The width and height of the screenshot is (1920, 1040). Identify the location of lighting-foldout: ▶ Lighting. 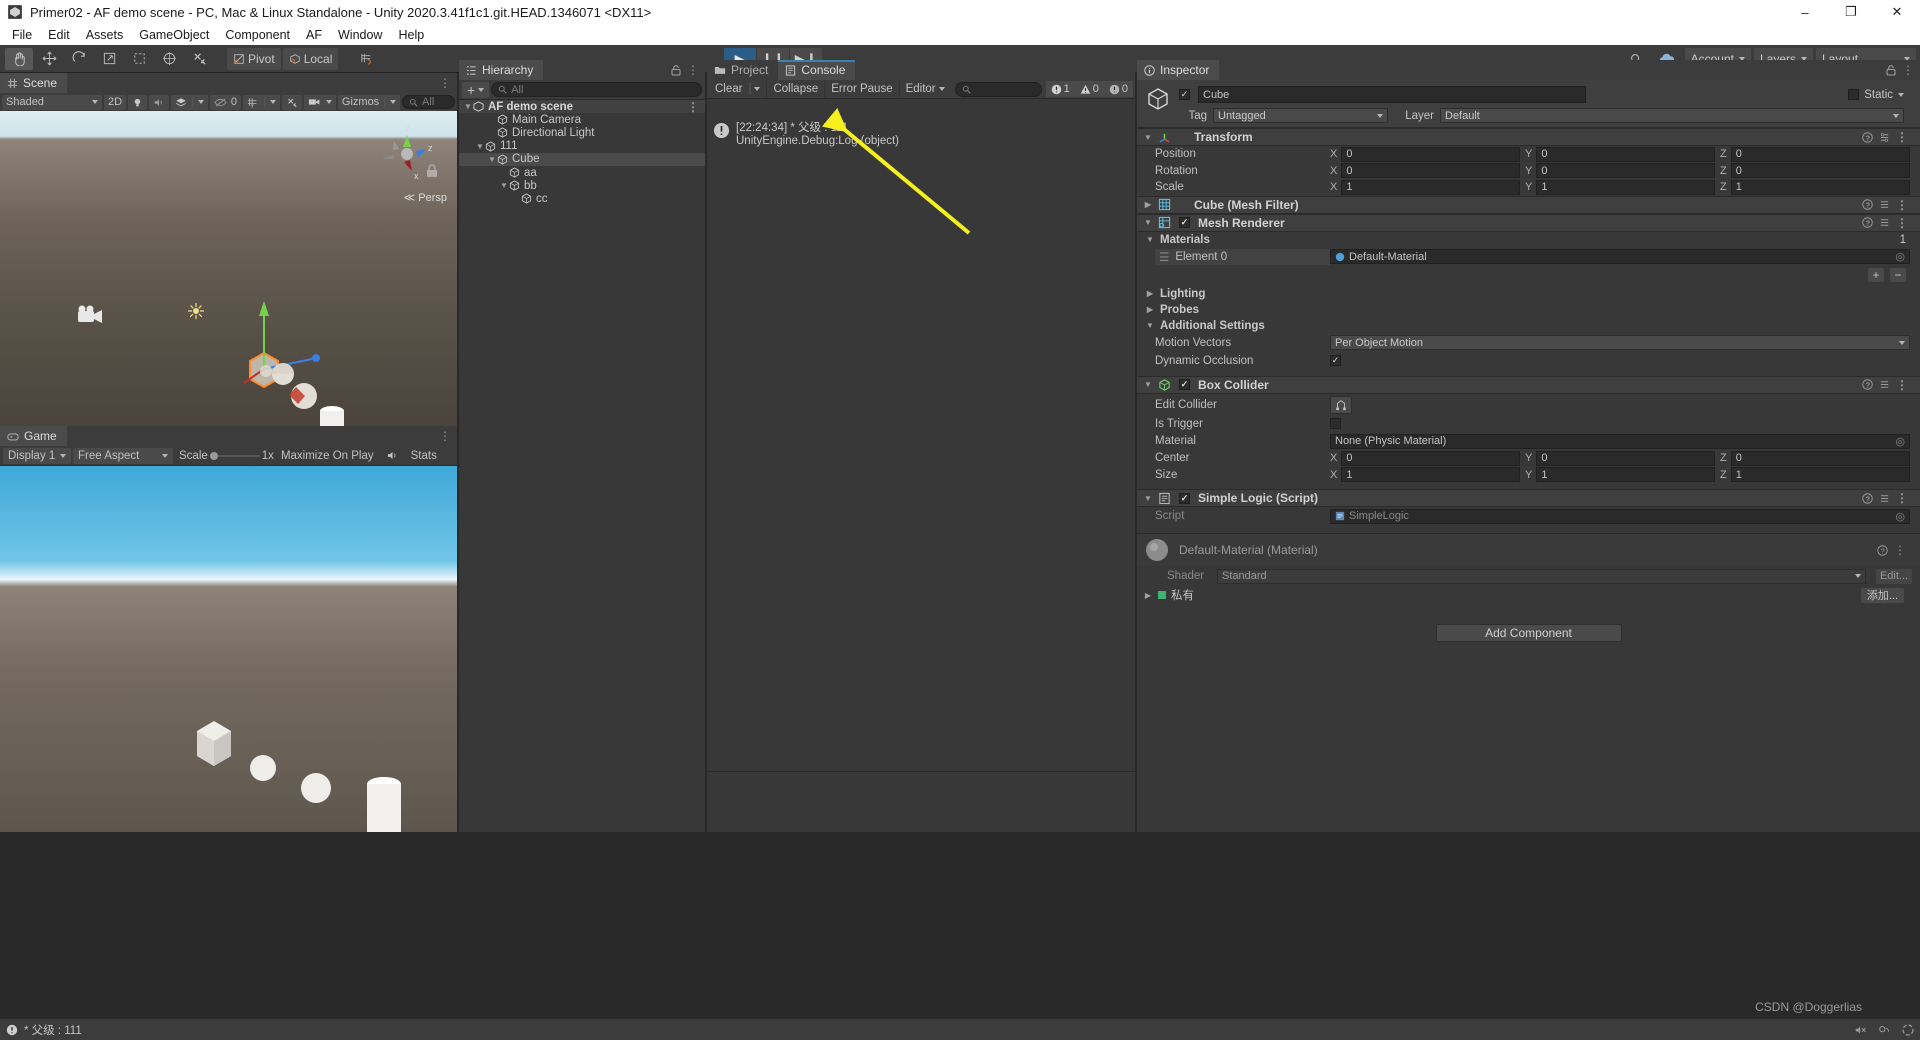
(1528, 294).